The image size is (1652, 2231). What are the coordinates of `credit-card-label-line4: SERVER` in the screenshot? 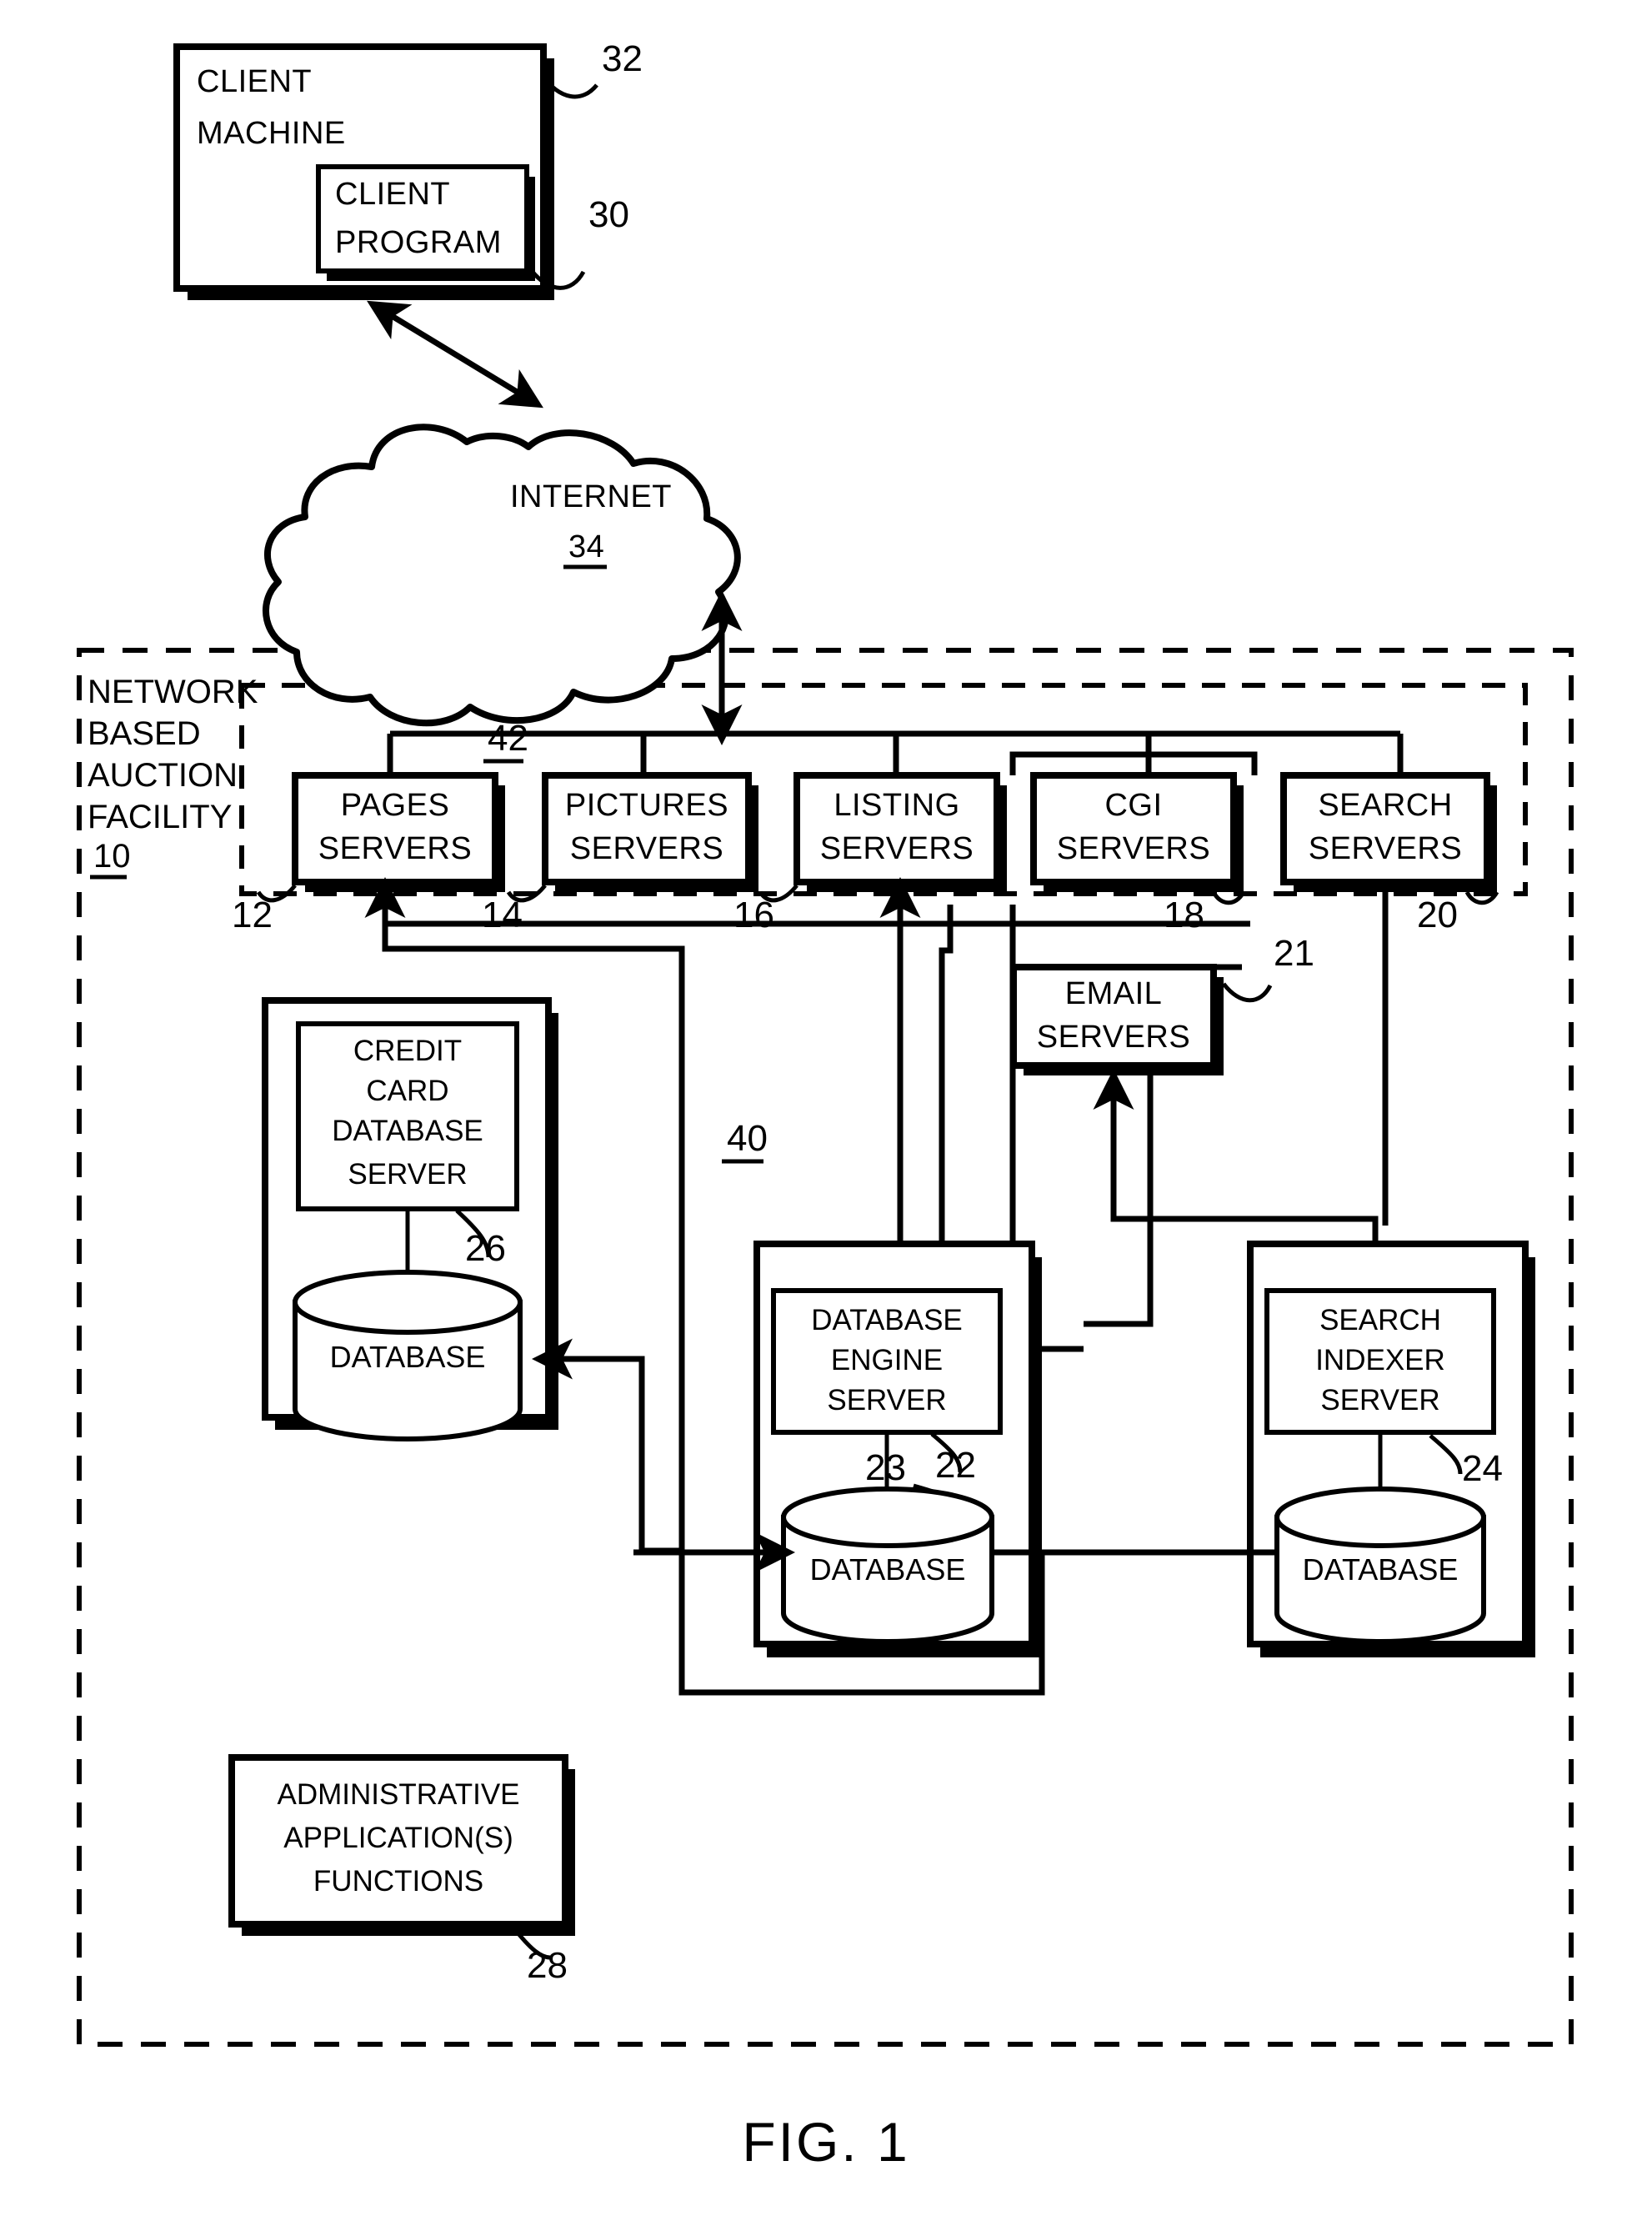 It's located at (407, 1174).